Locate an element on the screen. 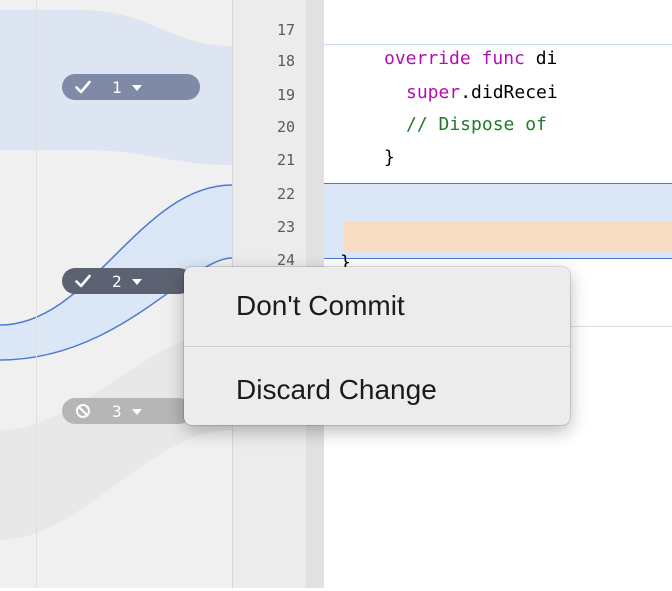 The image size is (672, 591). code-text: di is located at coordinates (546, 58).